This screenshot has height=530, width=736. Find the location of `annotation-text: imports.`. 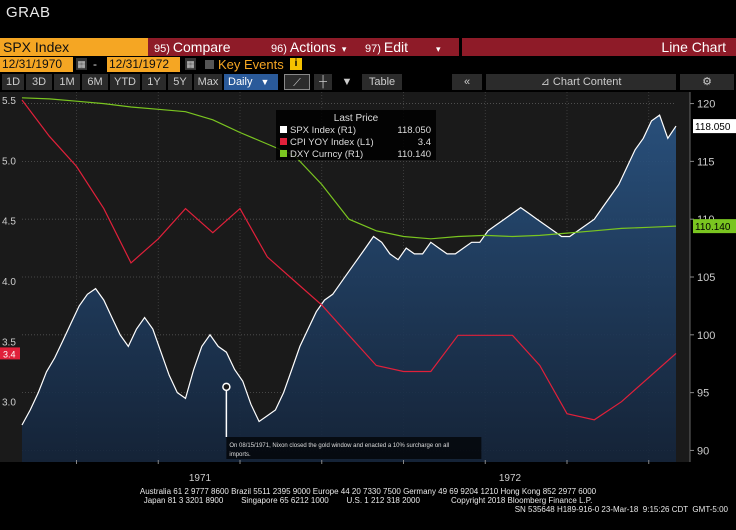

annotation-text: imports. is located at coordinates (240, 455).